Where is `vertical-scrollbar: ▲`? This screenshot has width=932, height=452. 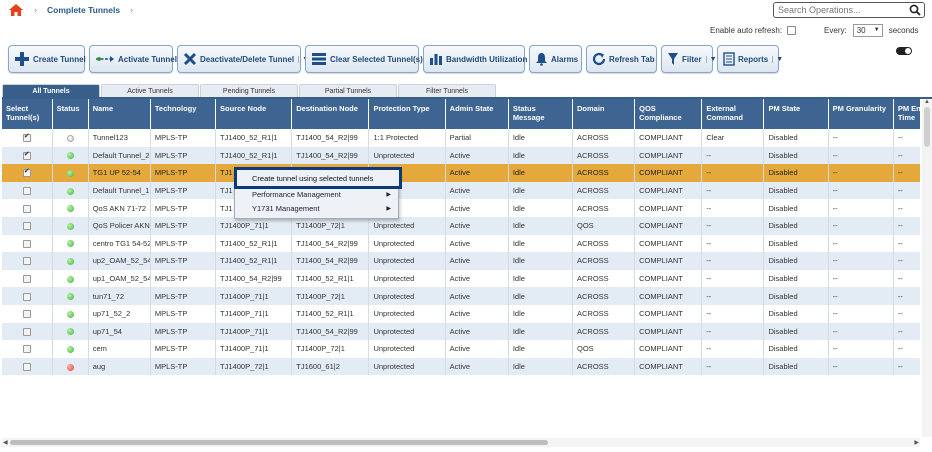
vertical-scrollbar: ▲ is located at coordinates (927, 268).